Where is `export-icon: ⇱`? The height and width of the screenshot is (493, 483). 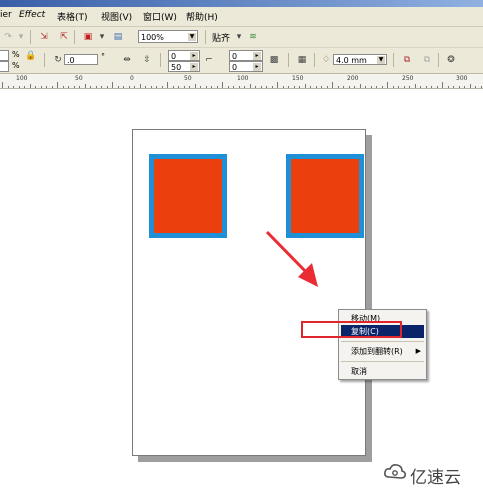
export-icon: ⇱ is located at coordinates (64, 37).